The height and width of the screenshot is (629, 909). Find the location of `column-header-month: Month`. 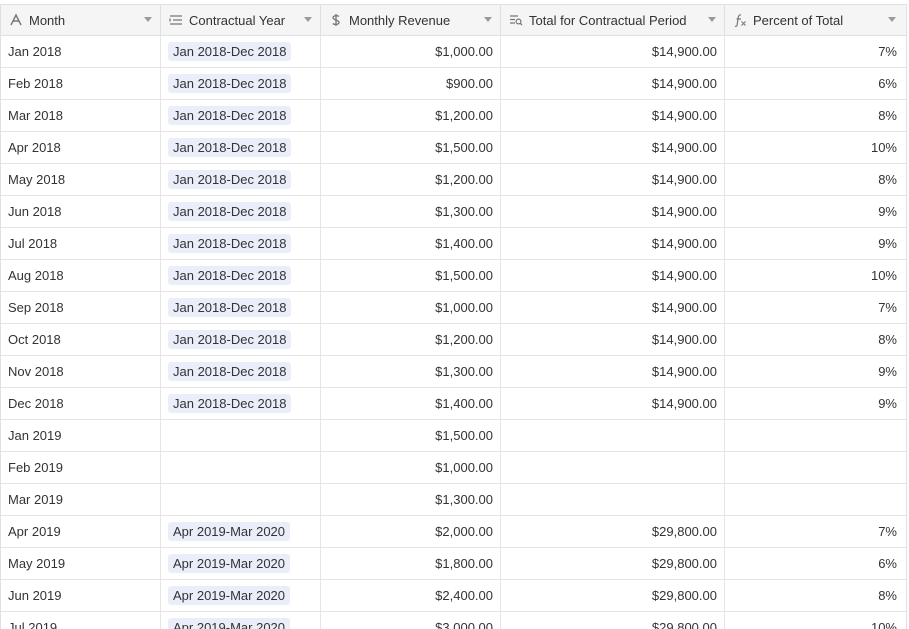

column-header-month: Month is located at coordinates (81, 20).